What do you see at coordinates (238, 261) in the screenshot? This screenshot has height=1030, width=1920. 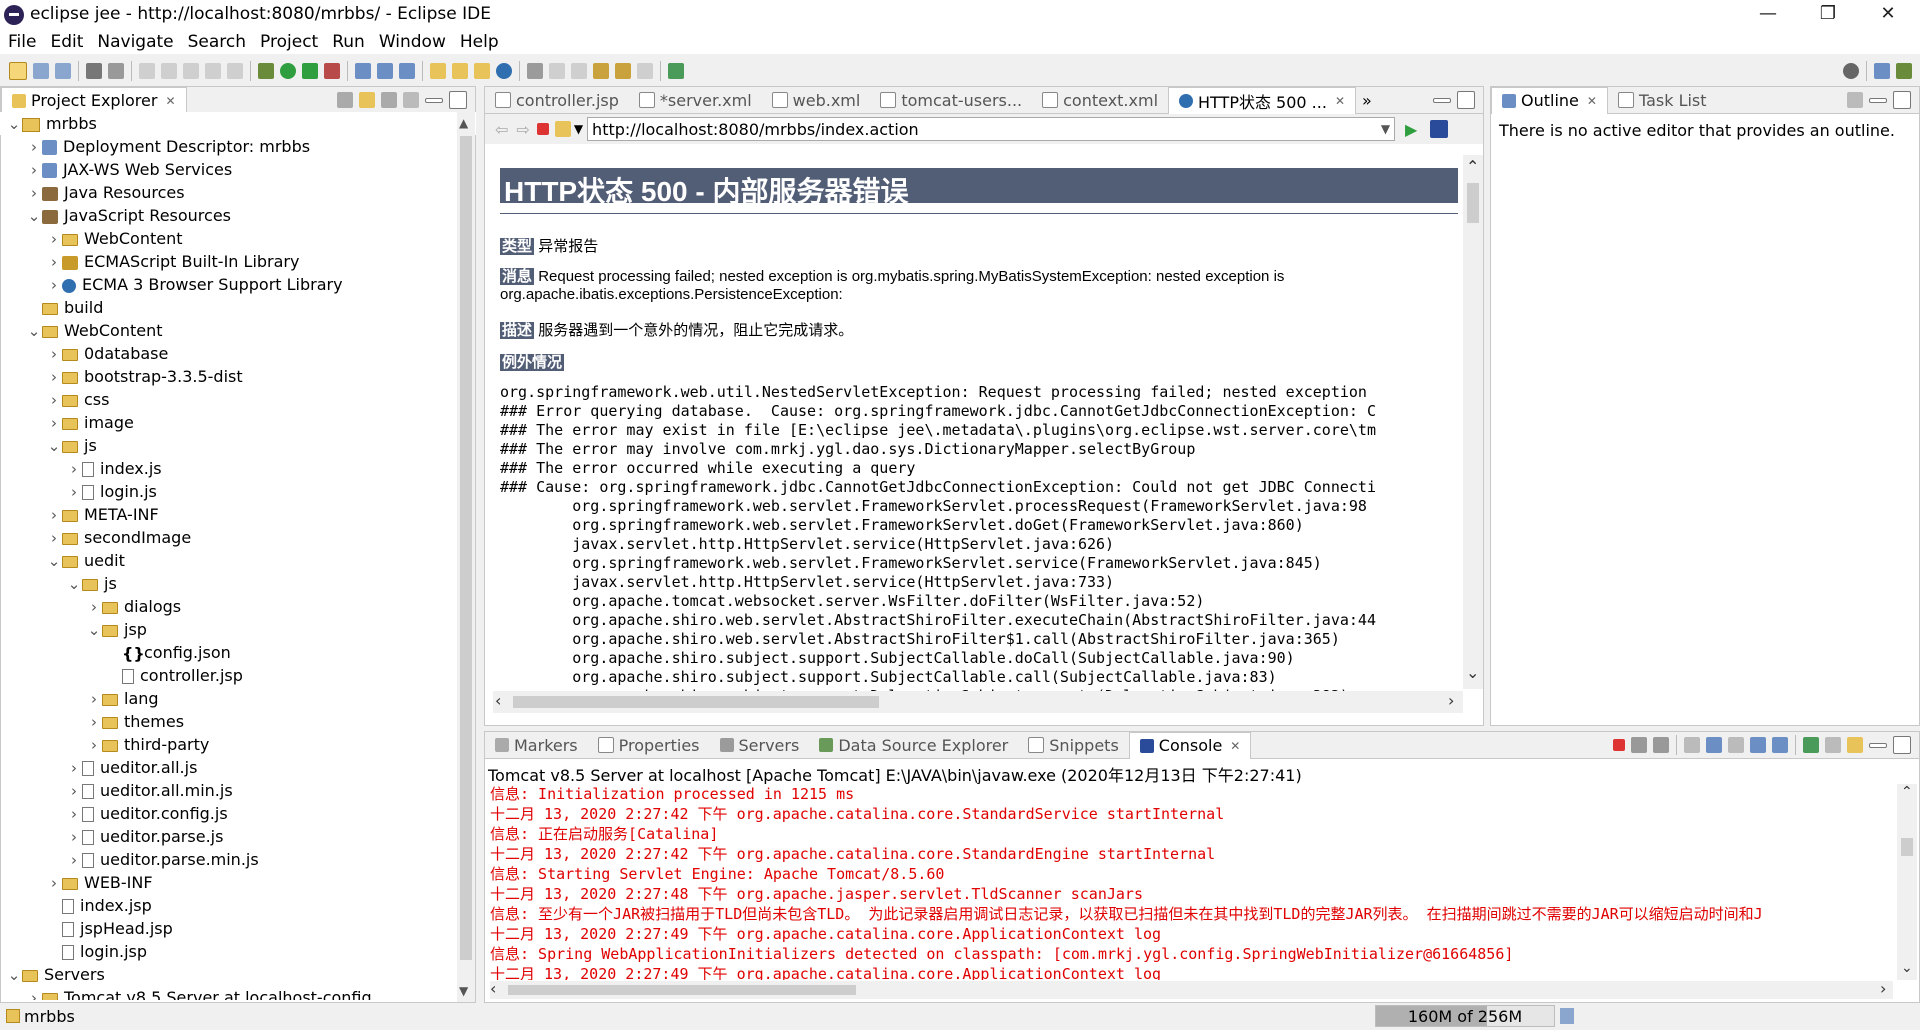 I see `tree-item: › ECMAScript Built-In Library` at bounding box center [238, 261].